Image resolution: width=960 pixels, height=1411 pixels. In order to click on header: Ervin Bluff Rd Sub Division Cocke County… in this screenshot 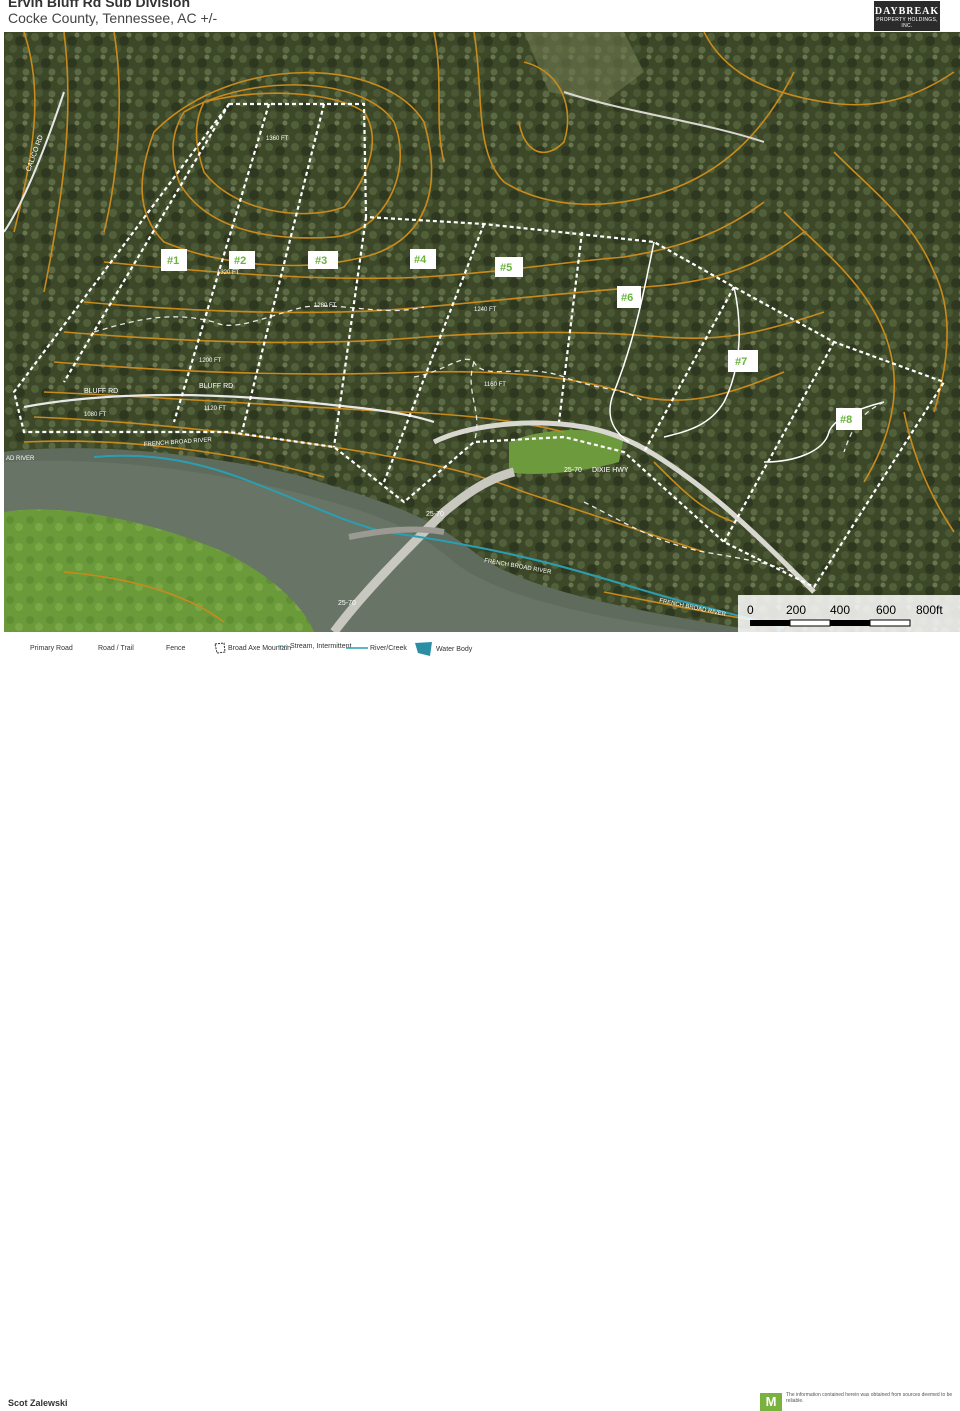, I will do `click(480, 16)`.